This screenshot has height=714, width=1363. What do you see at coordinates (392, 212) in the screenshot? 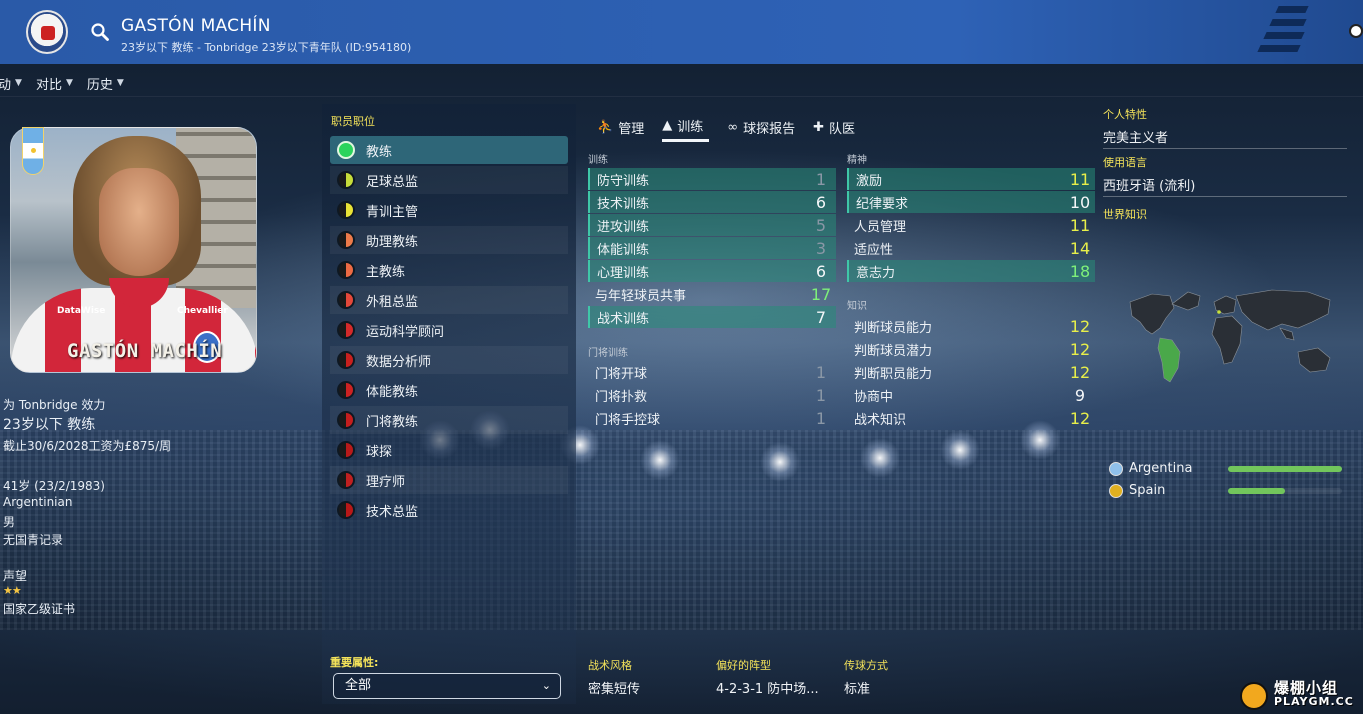
I see `role-label: 青训主管` at bounding box center [392, 212].